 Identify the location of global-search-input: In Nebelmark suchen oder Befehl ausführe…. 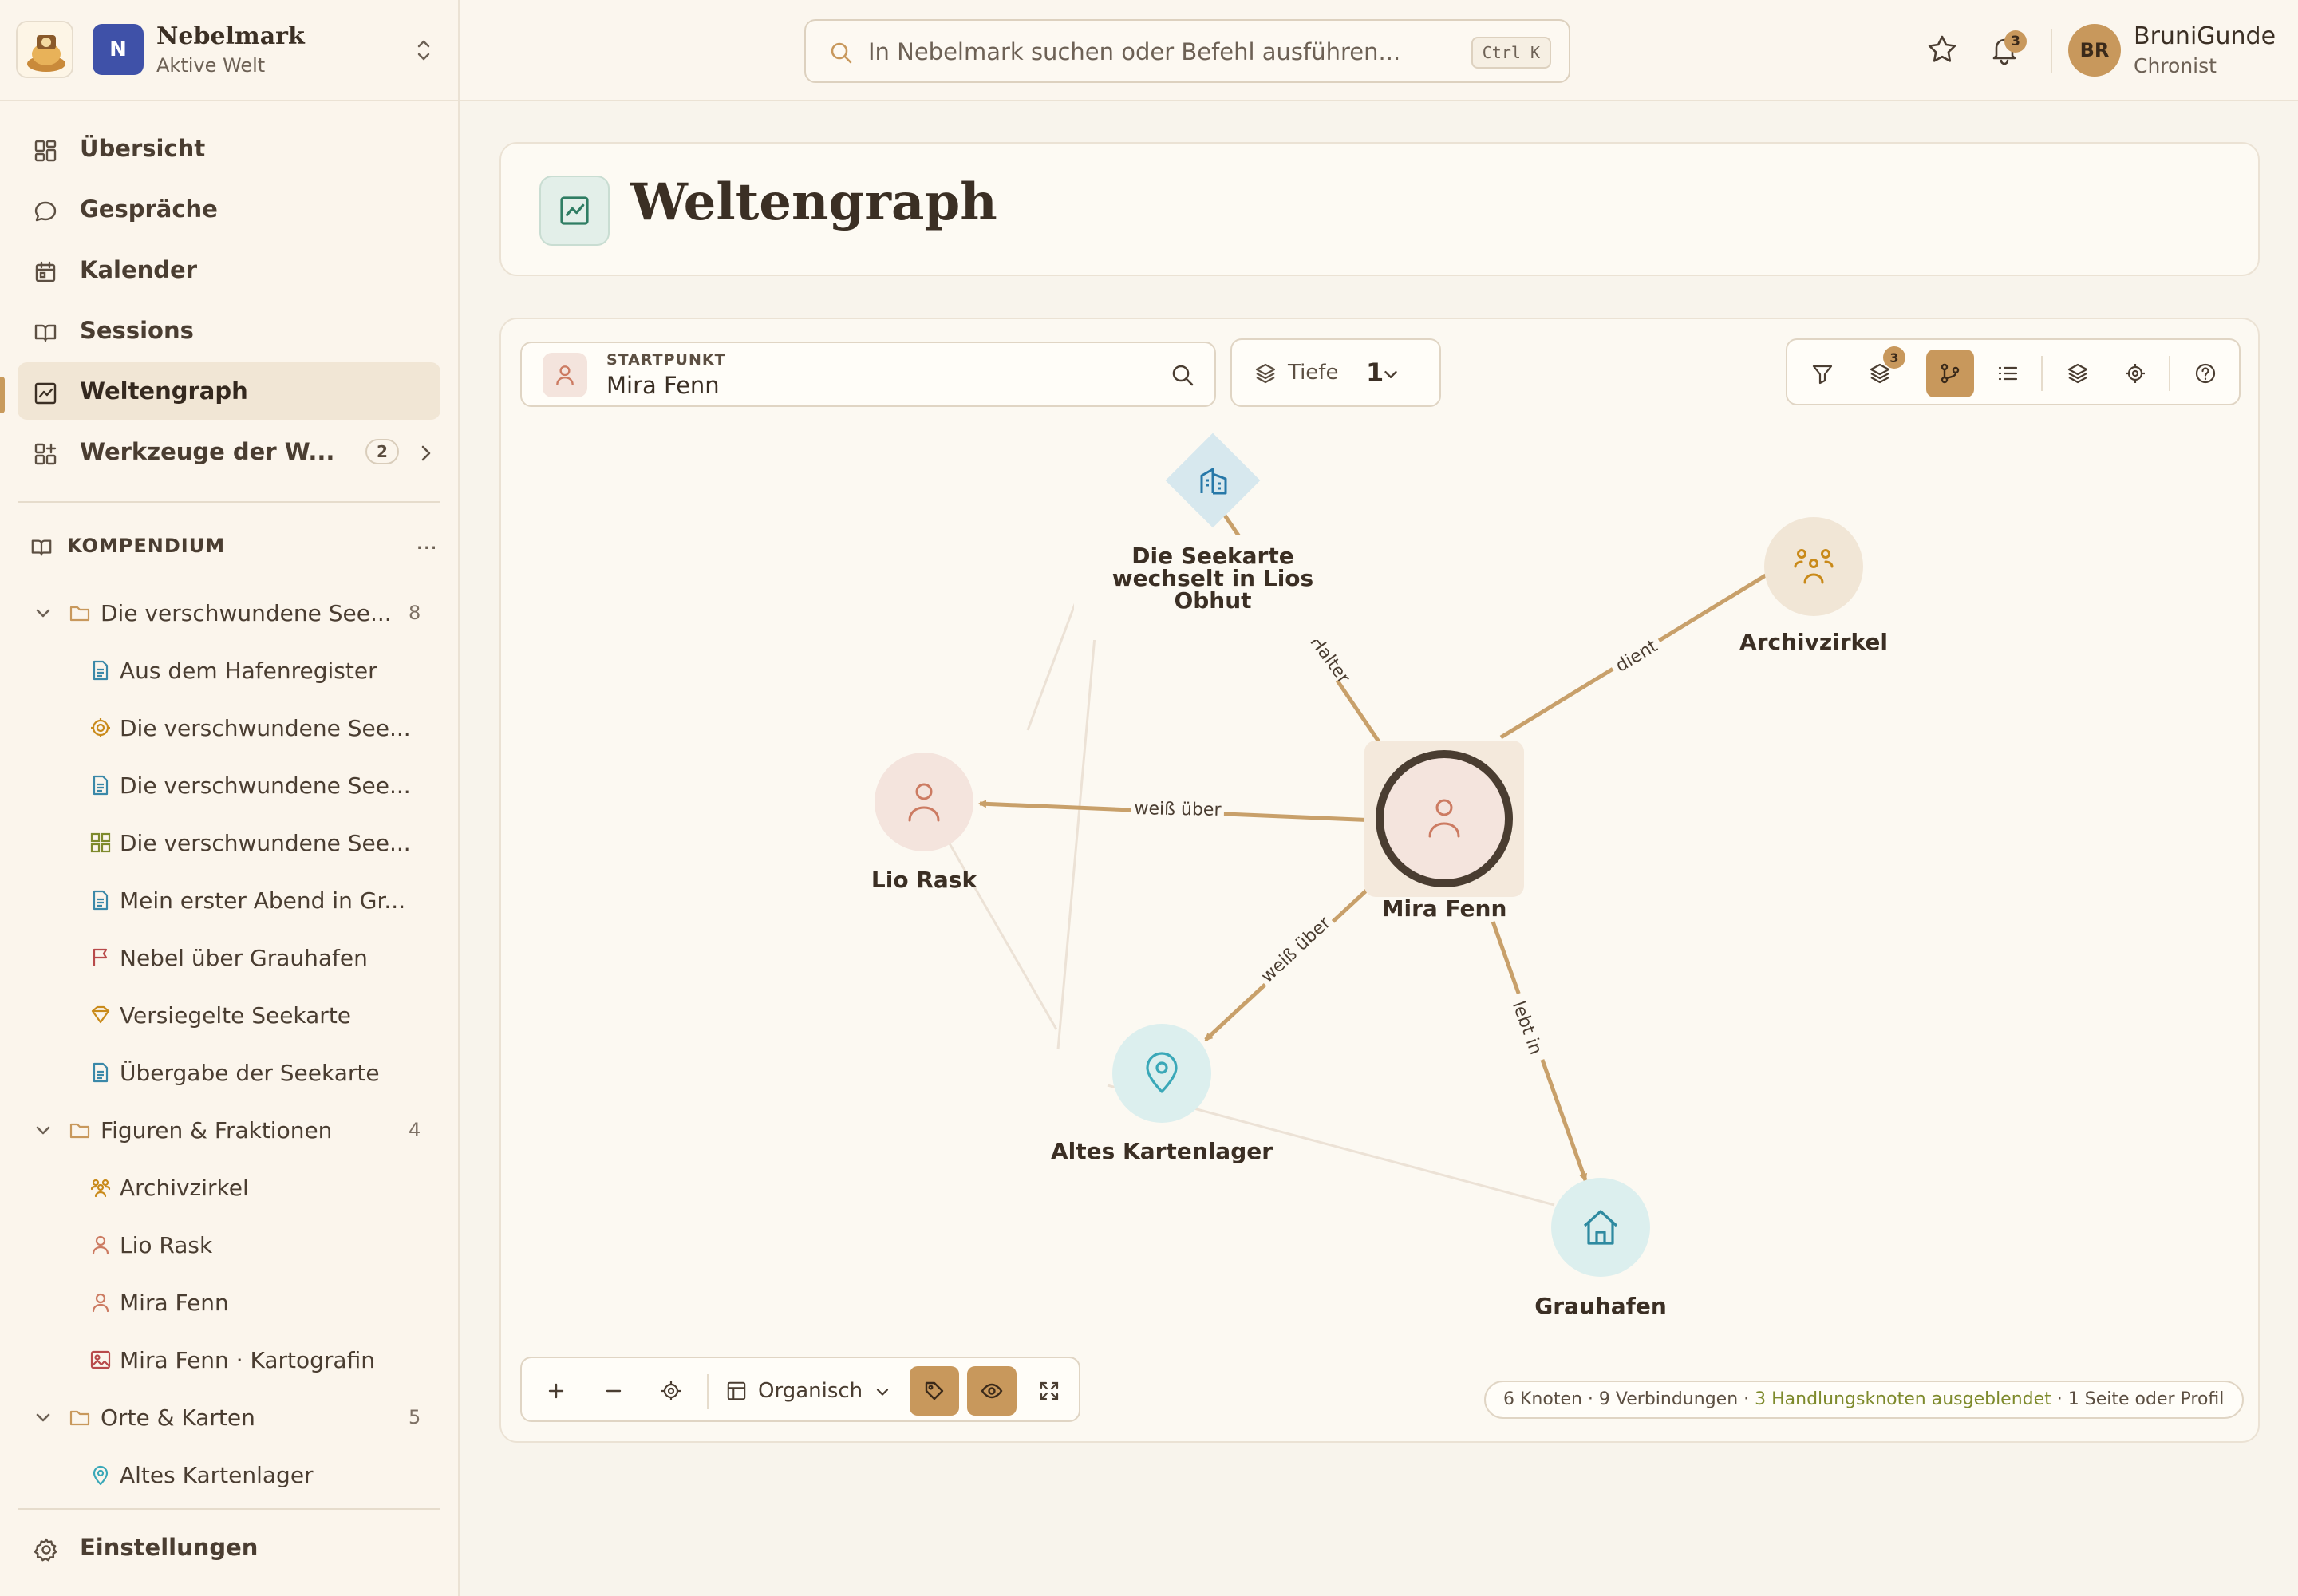
(1187, 51).